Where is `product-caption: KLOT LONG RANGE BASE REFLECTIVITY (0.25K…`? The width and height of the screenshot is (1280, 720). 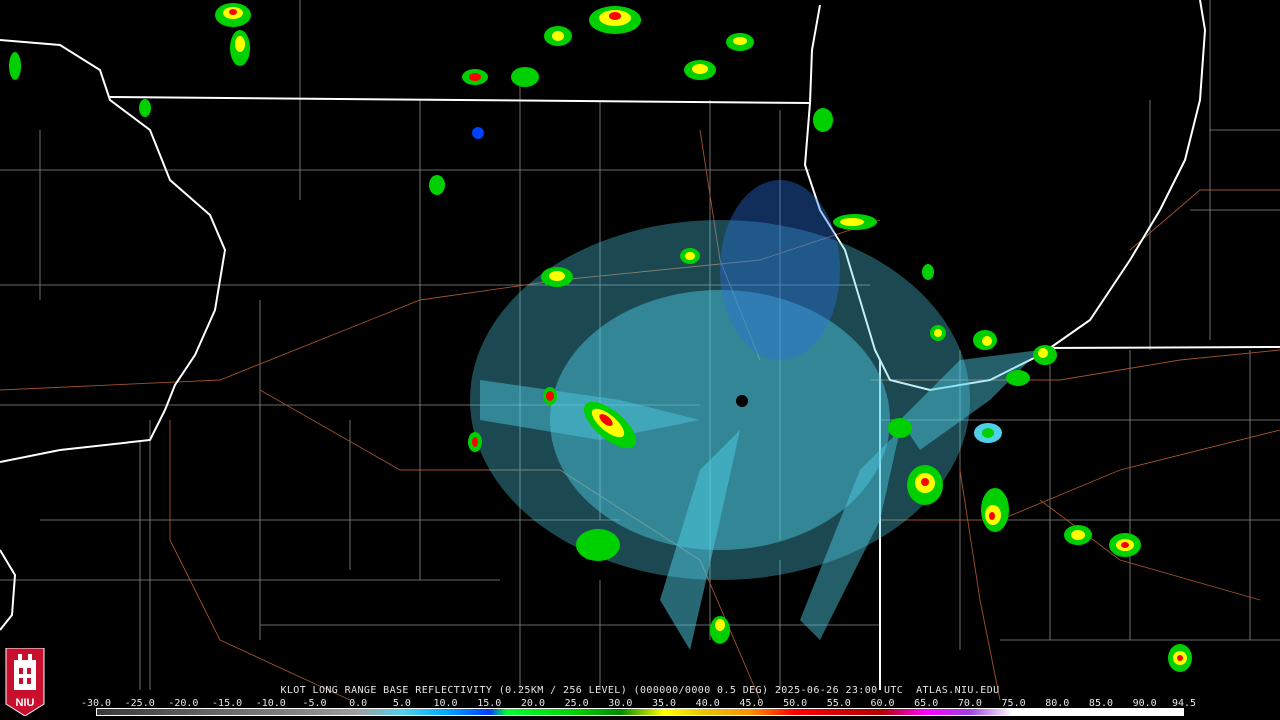
product-caption: KLOT LONG RANGE BASE REFLECTIVITY (0.25K… is located at coordinates (640, 690).